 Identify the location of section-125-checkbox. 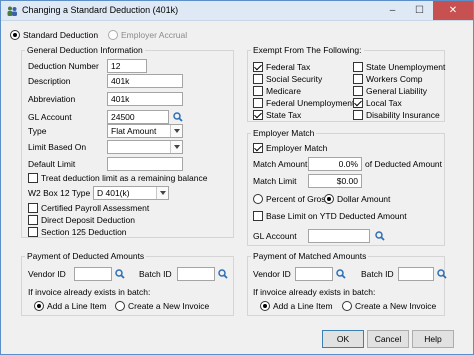
(33, 232).